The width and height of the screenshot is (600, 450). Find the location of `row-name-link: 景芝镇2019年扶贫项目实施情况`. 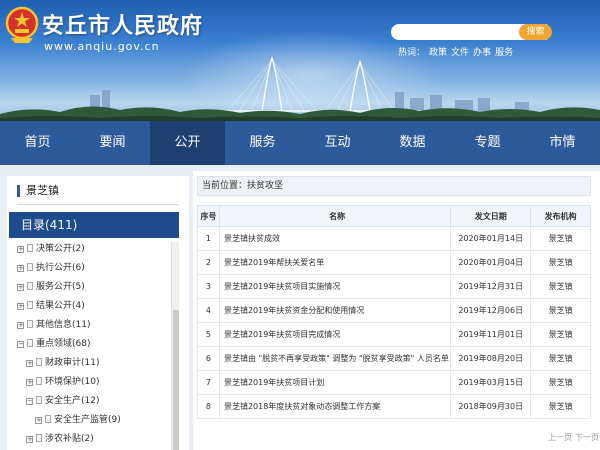

row-name-link: 景芝镇2019年扶贫项目实施情况 is located at coordinates (335, 286).